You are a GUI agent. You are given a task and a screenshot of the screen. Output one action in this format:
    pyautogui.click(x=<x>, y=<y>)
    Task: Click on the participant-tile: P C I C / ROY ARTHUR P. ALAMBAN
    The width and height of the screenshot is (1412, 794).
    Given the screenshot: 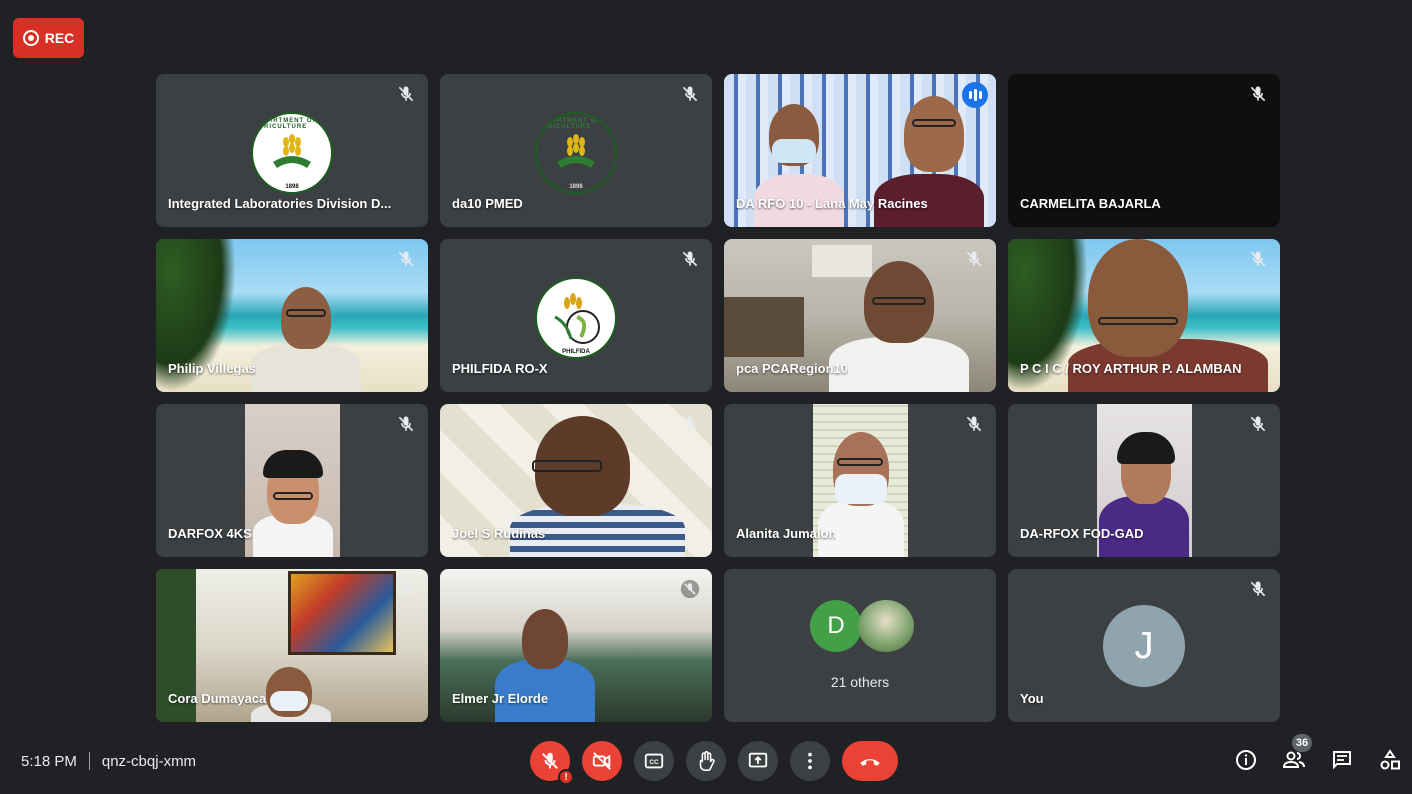 What is the action you would take?
    pyautogui.click(x=1144, y=315)
    